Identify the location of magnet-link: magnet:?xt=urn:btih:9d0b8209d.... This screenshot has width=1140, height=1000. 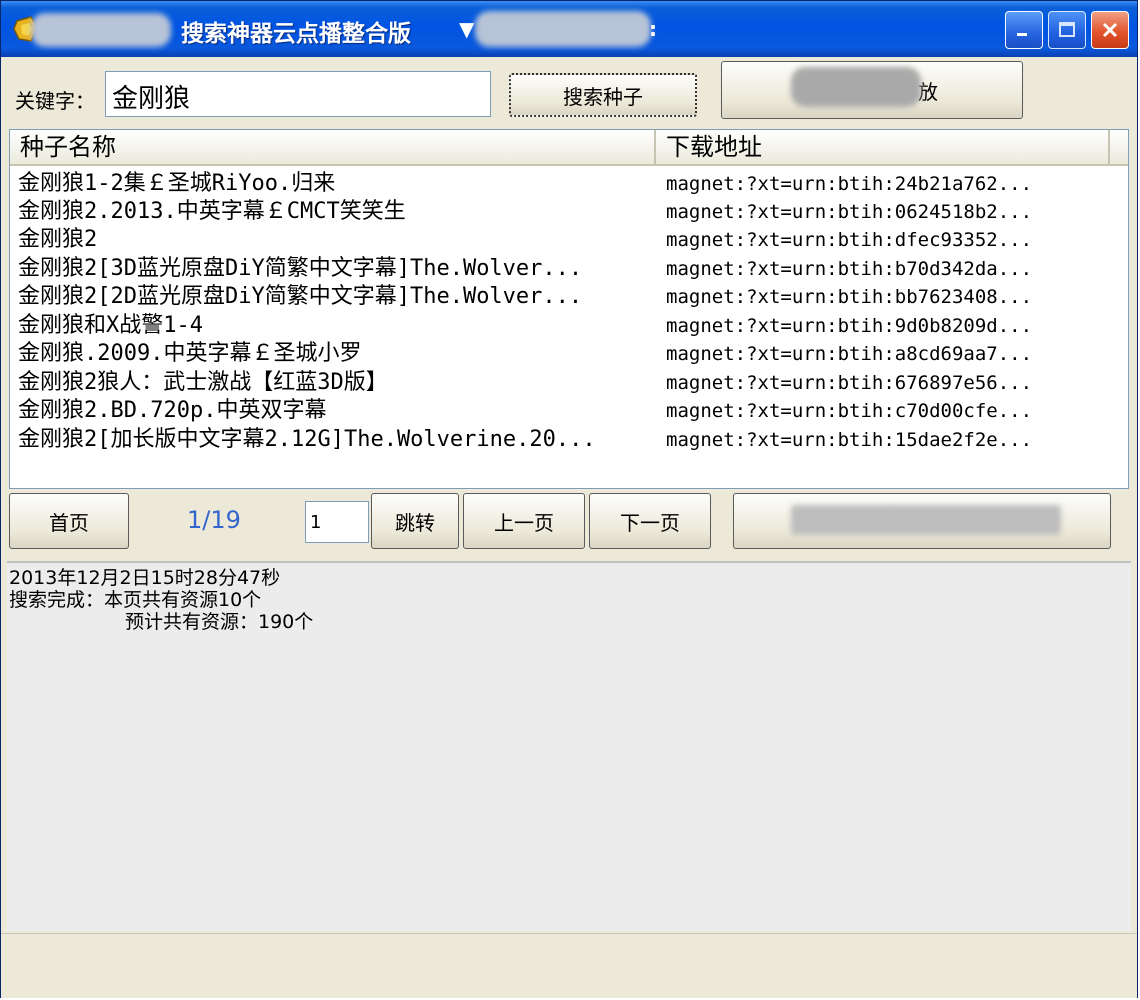
(849, 326).